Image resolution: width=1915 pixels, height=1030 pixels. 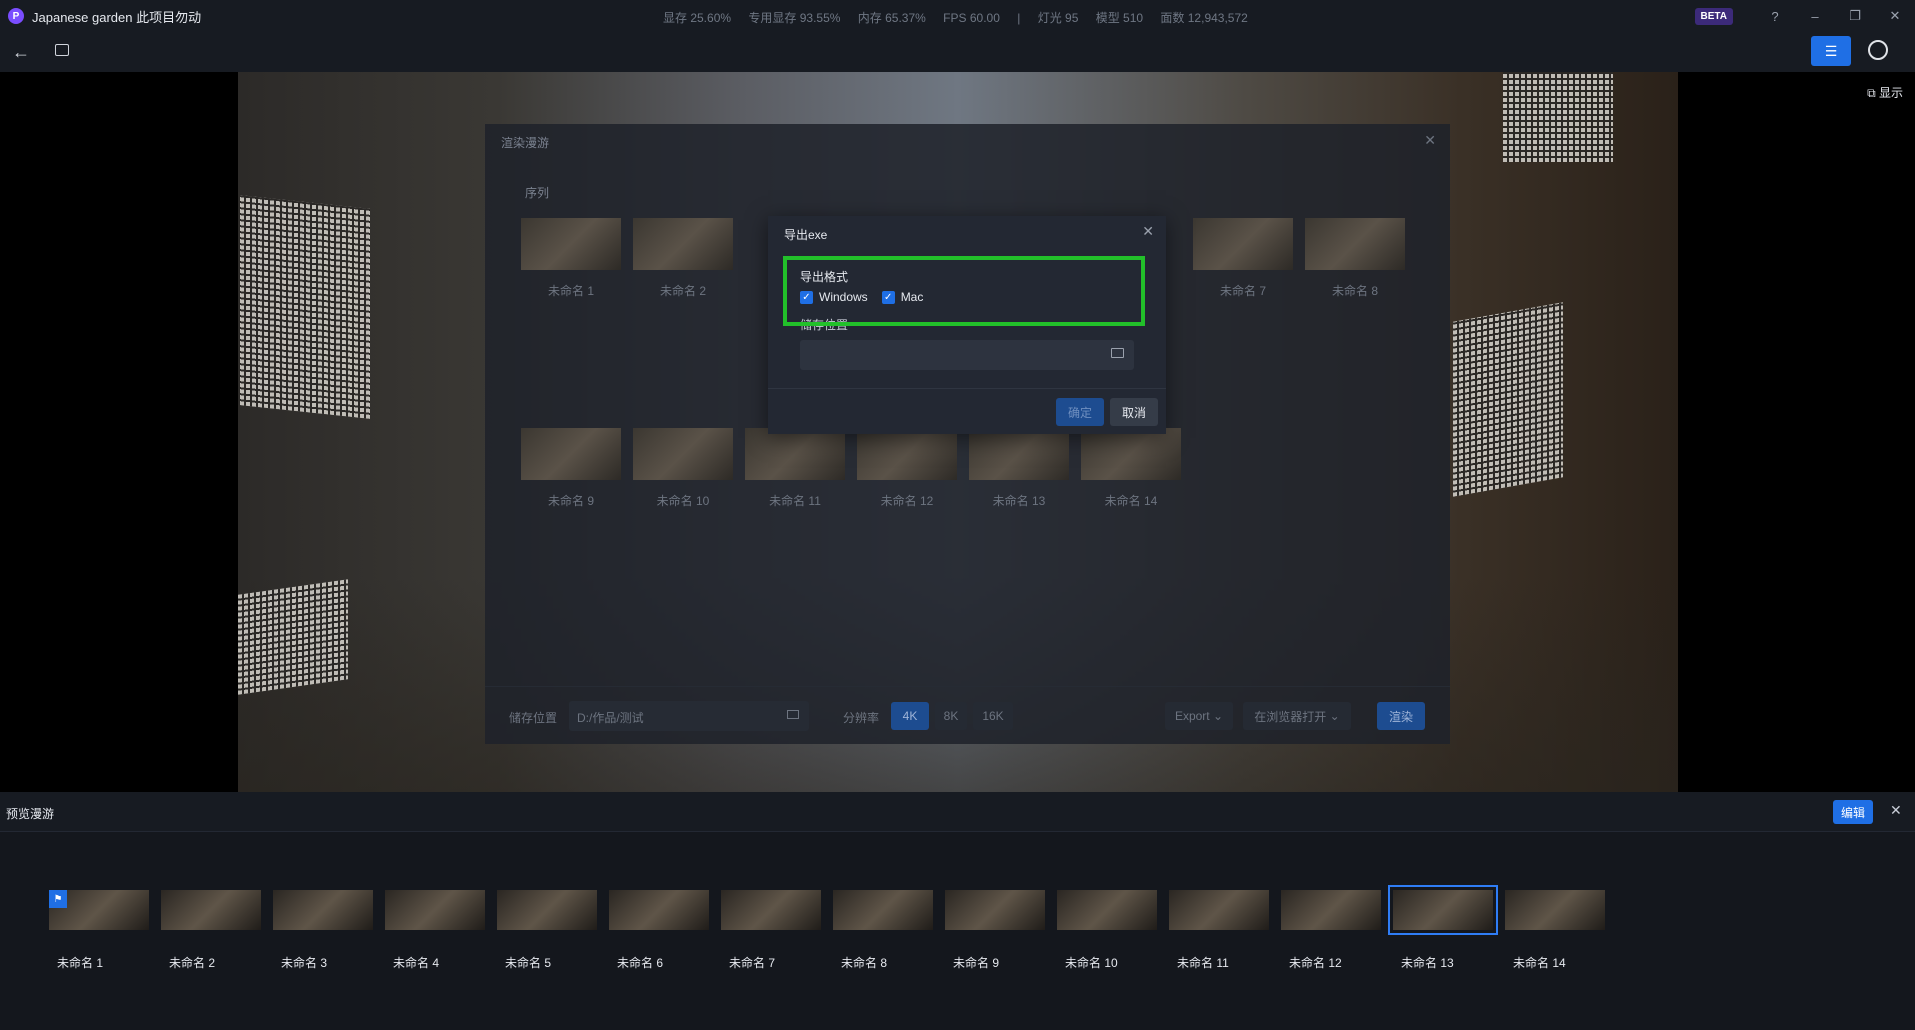 I want to click on settings-sliders-button: ☰, so click(x=1831, y=51).